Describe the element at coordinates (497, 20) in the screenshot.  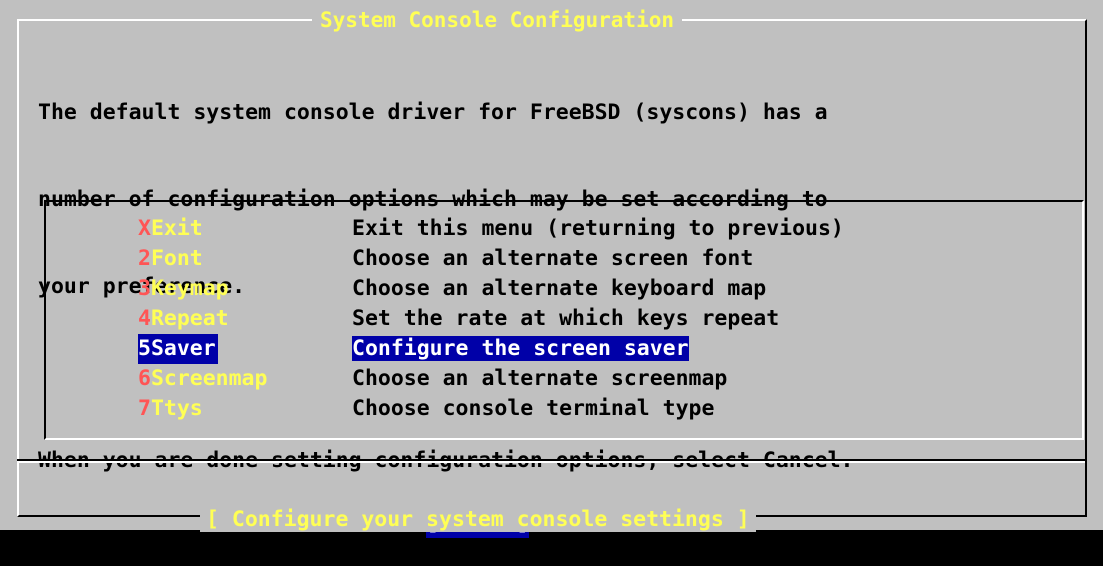
I see `dialog-title: System Console Configuration` at that location.